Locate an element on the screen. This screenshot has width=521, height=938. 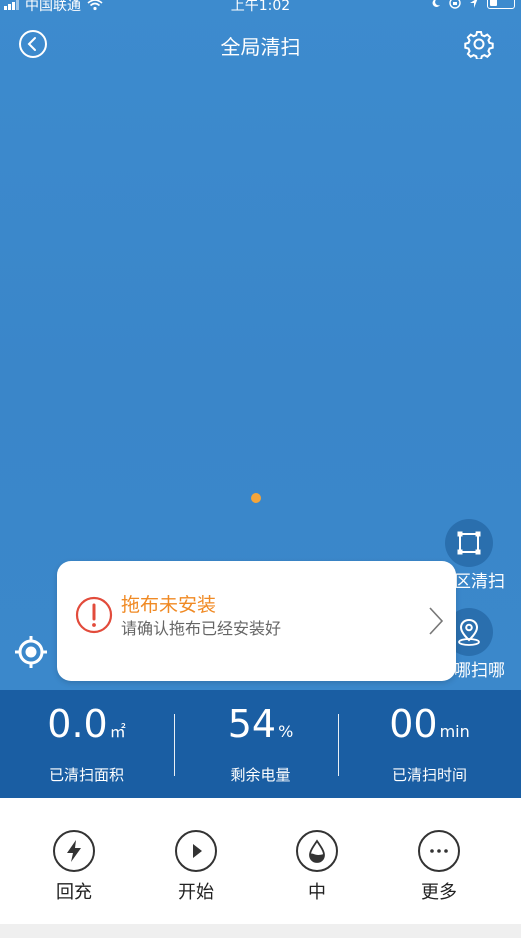
suction-circle is located at coordinates (317, 851).